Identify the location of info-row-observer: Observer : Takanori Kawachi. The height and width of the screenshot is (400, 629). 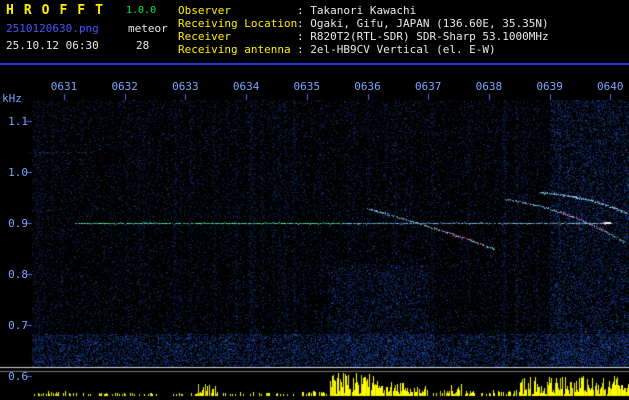
(363, 10).